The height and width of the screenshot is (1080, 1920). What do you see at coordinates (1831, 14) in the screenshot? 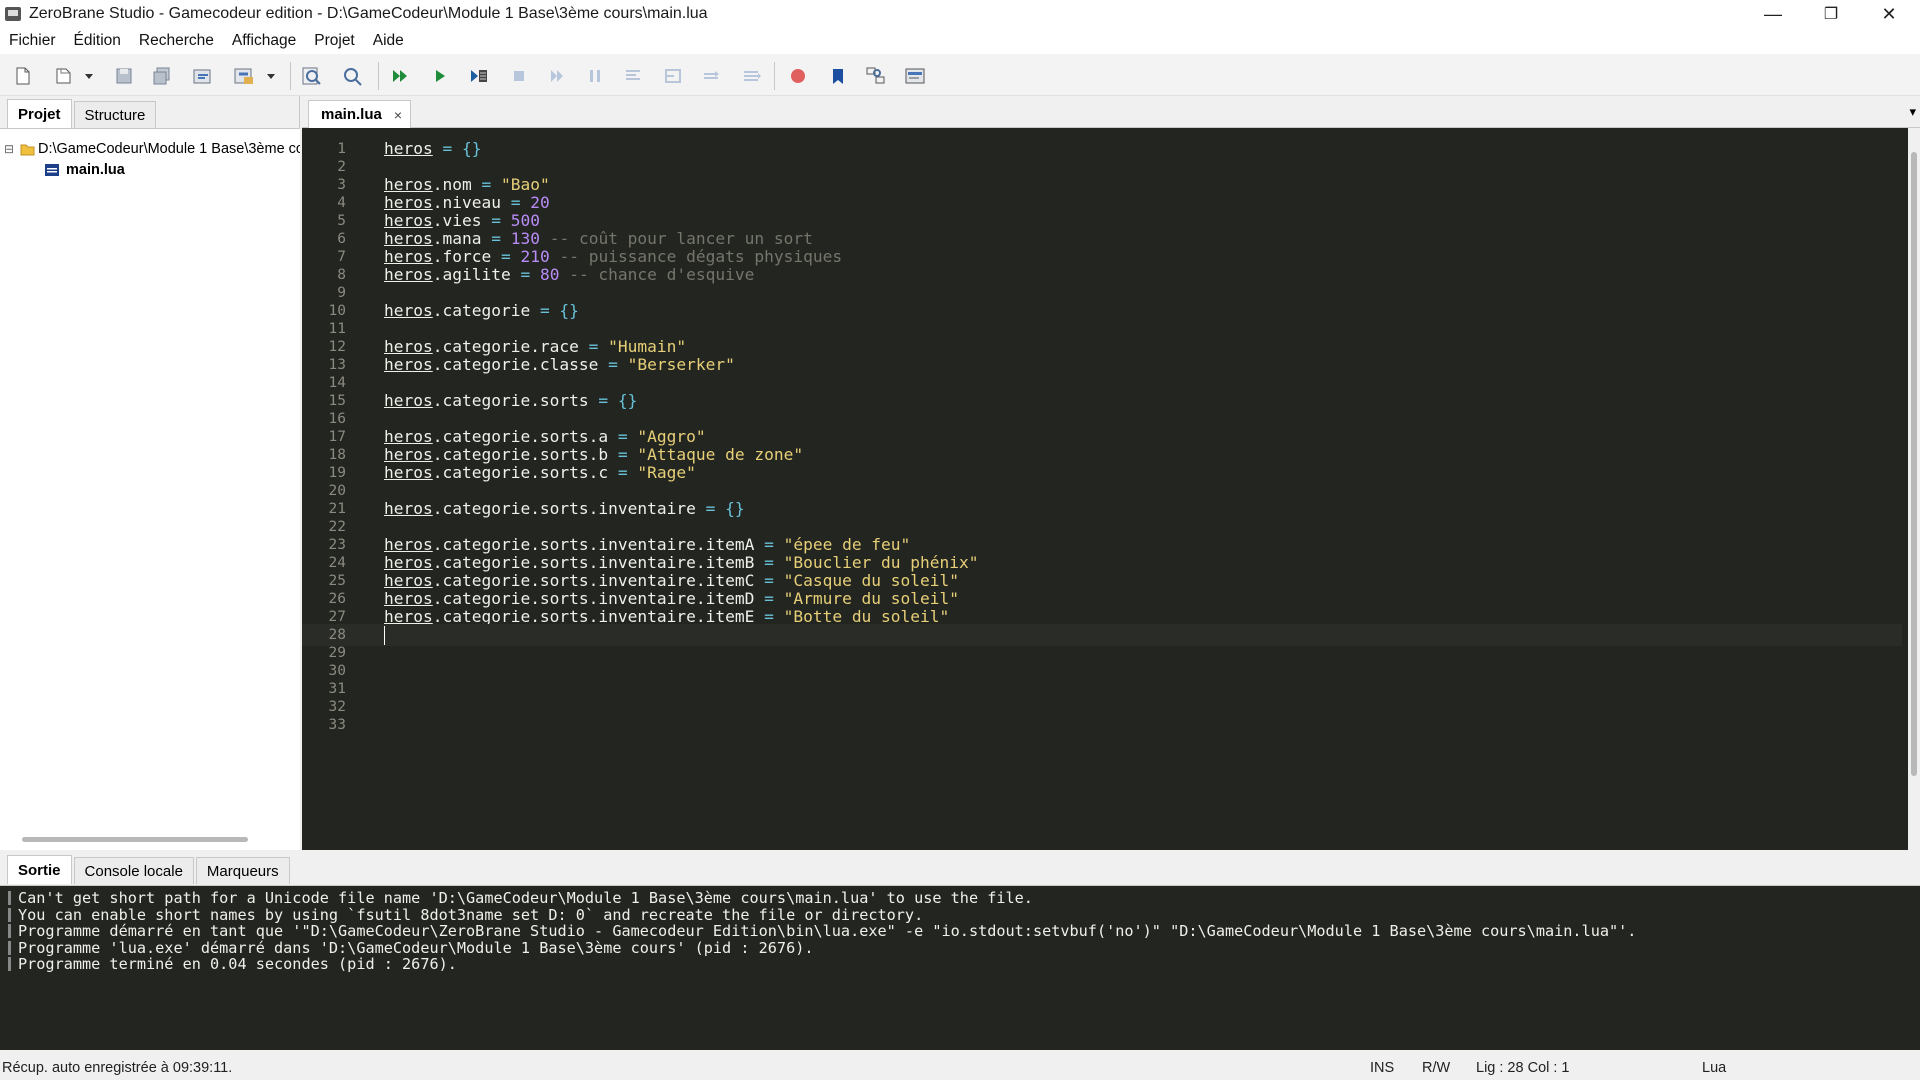
I see `restore-button: ❐` at bounding box center [1831, 14].